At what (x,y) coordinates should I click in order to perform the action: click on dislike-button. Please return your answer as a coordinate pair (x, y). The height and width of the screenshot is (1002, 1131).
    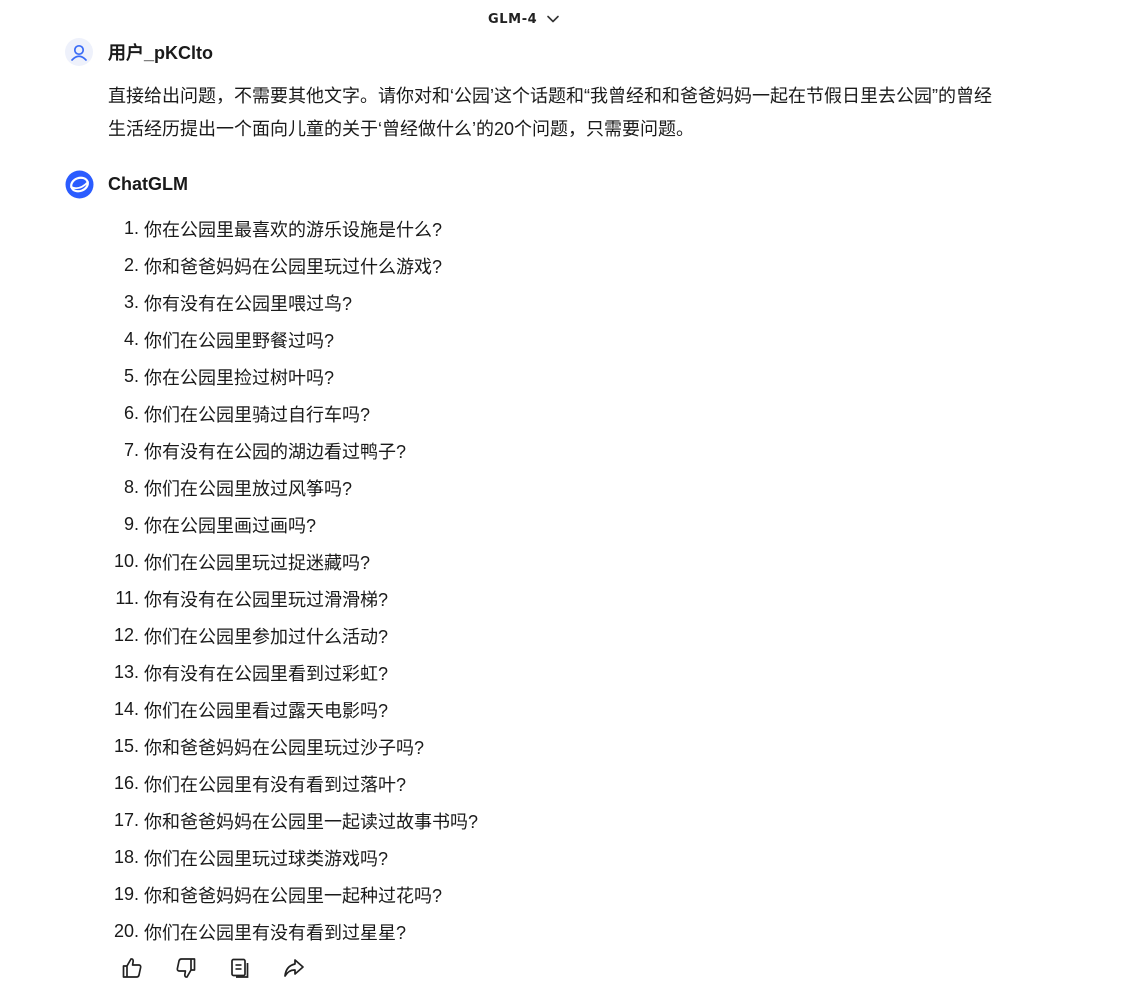
    Looking at the image, I should click on (186, 968).